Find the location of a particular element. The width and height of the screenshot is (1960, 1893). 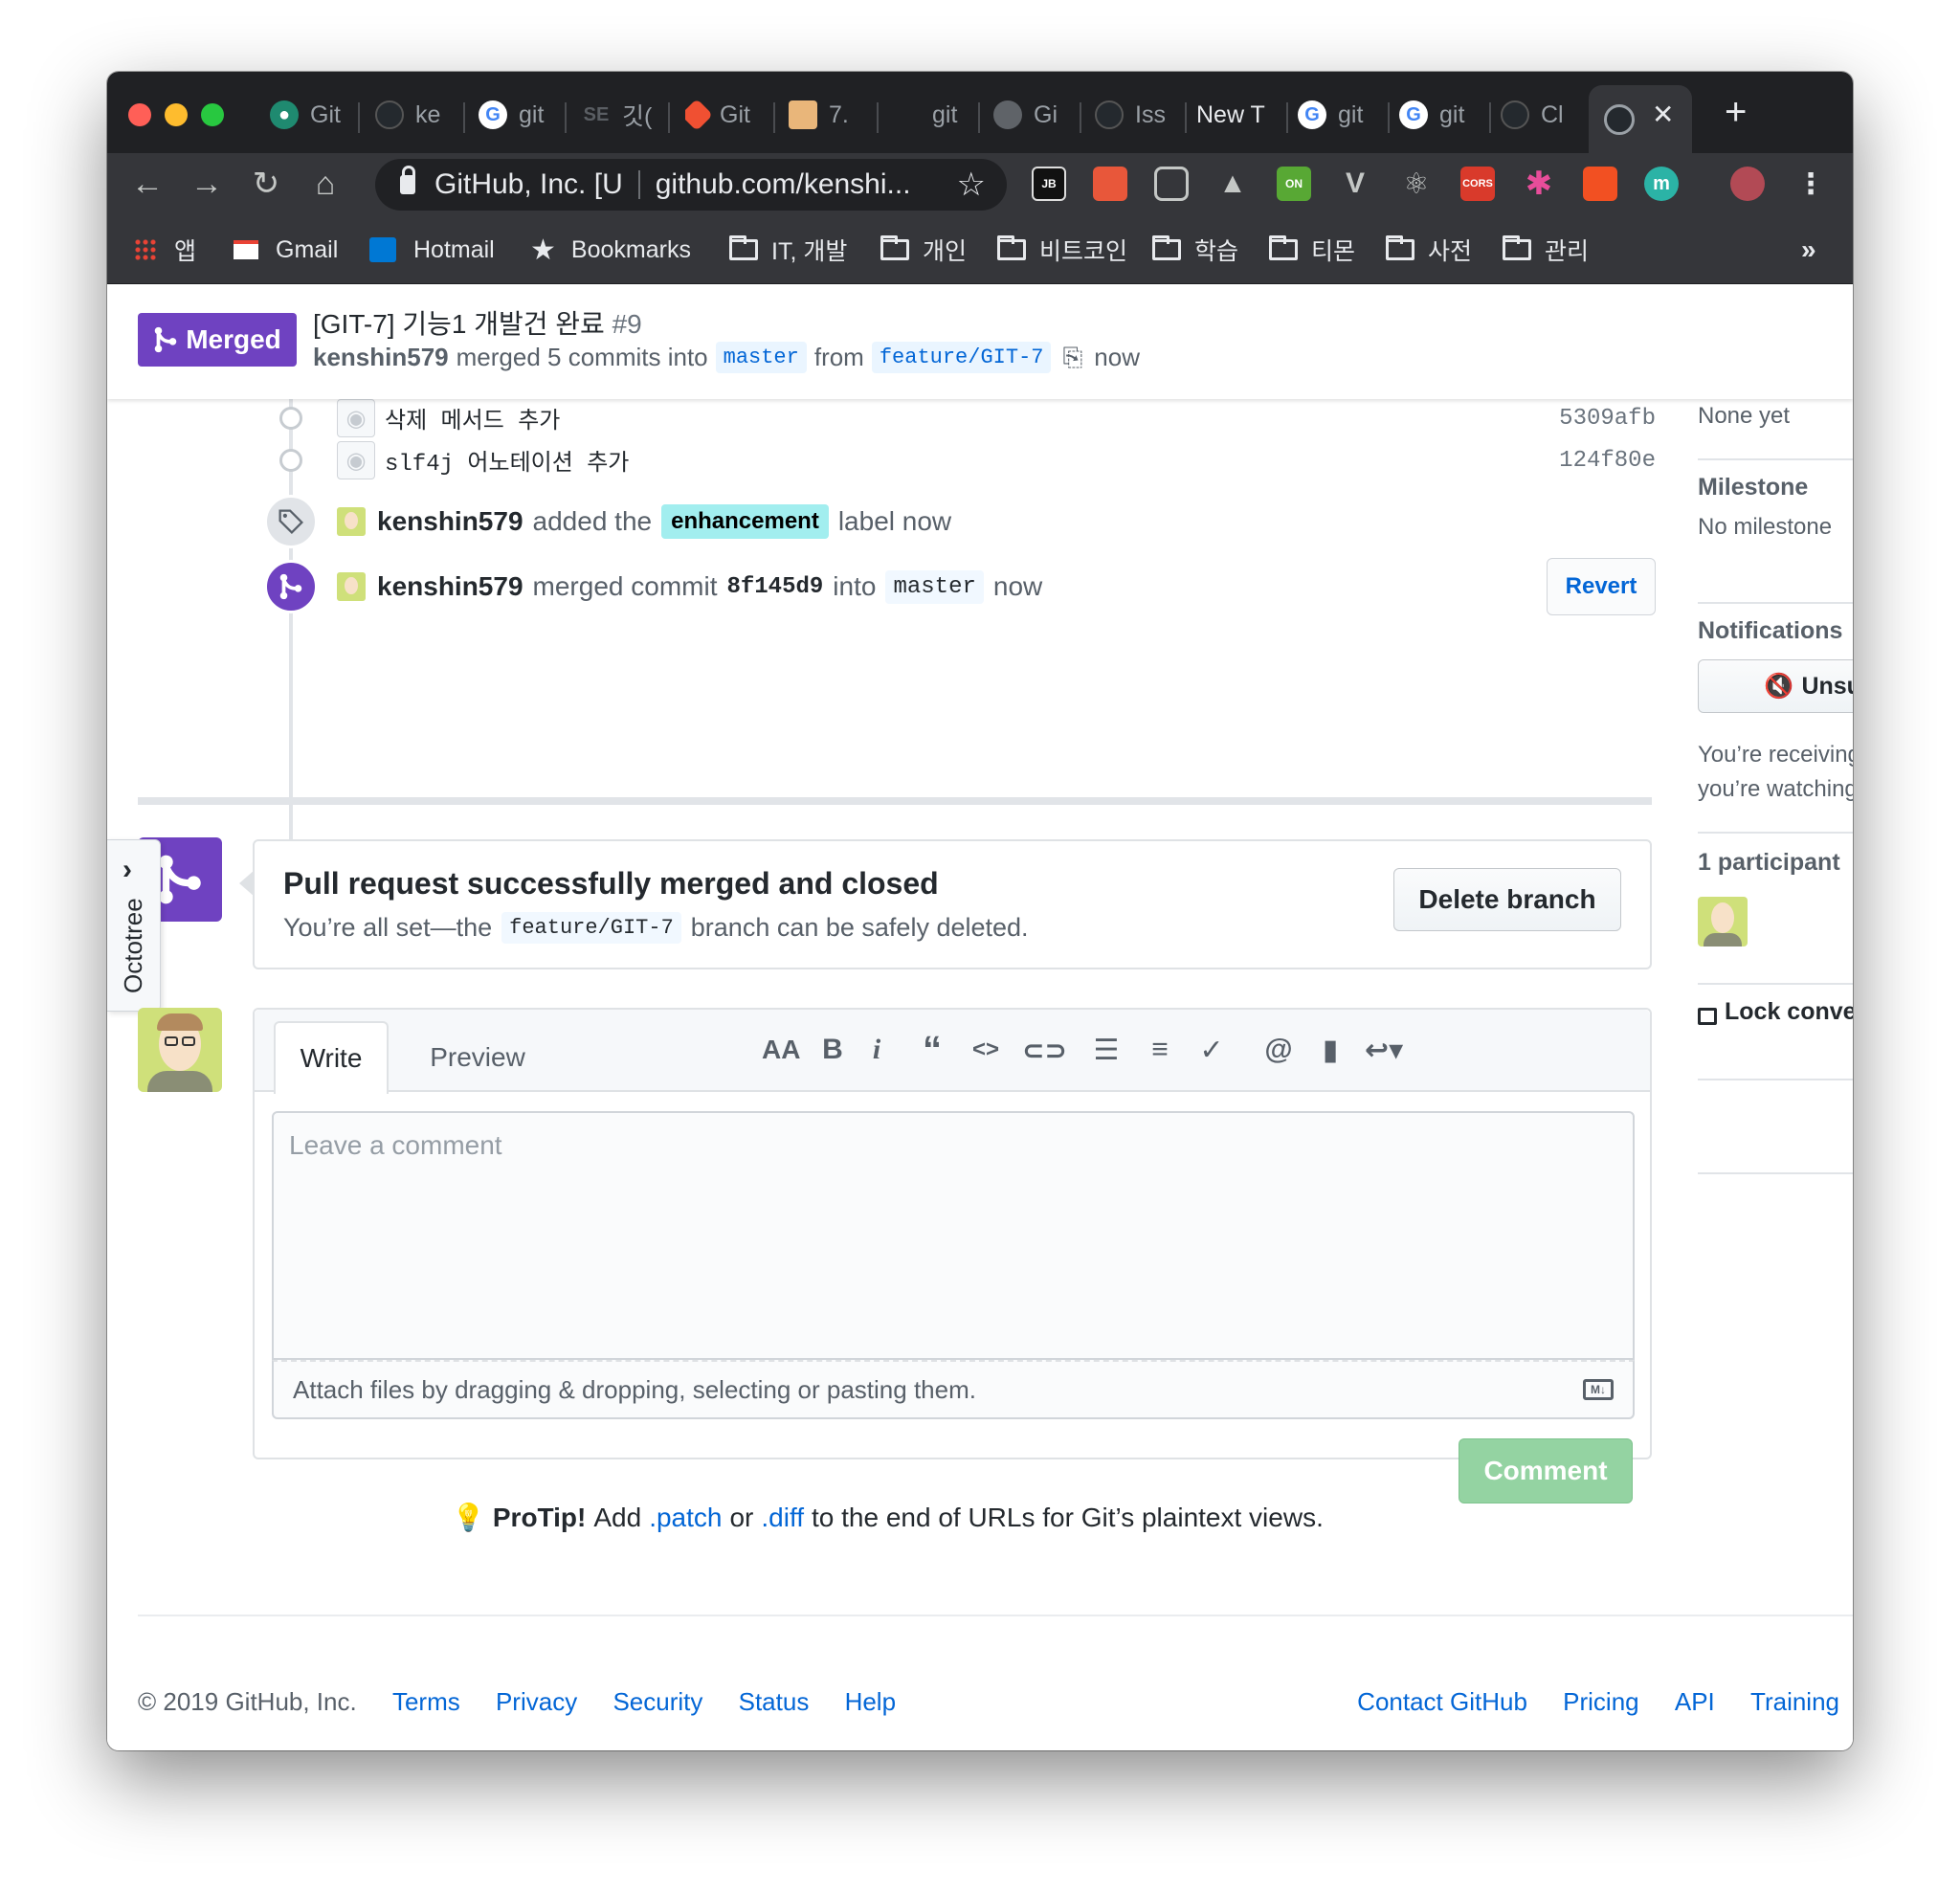

comment-button: Comment is located at coordinates (1546, 1470).